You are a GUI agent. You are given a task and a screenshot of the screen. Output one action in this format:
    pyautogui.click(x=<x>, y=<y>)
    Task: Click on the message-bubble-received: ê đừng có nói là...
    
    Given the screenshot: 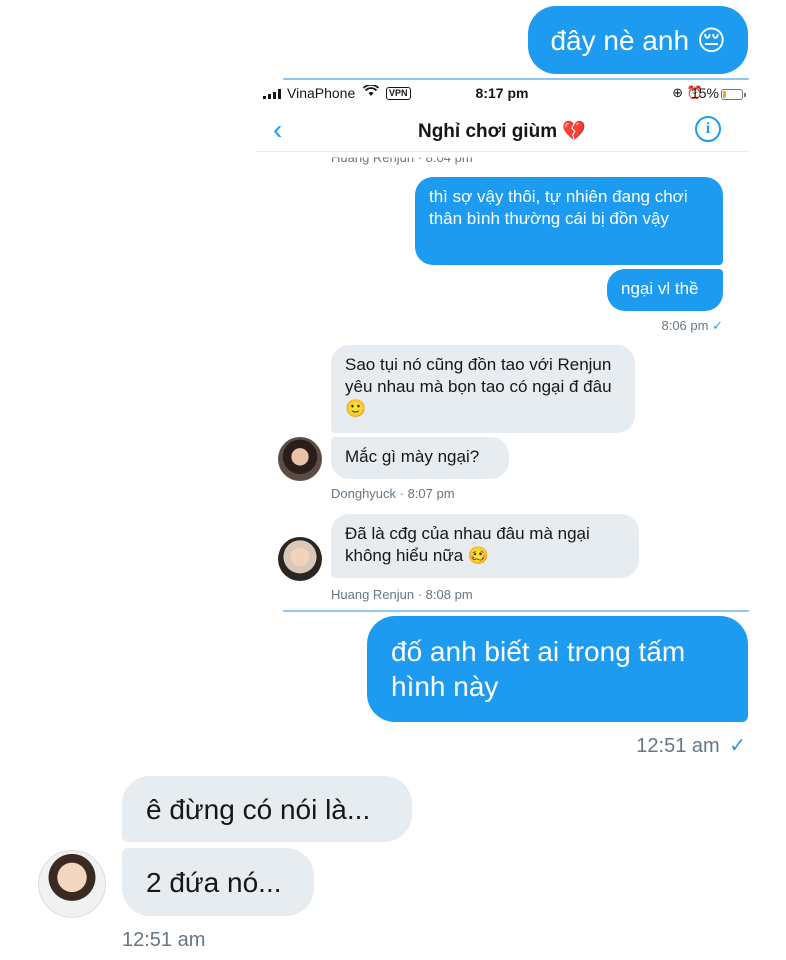 What is the action you would take?
    pyautogui.click(x=267, y=809)
    